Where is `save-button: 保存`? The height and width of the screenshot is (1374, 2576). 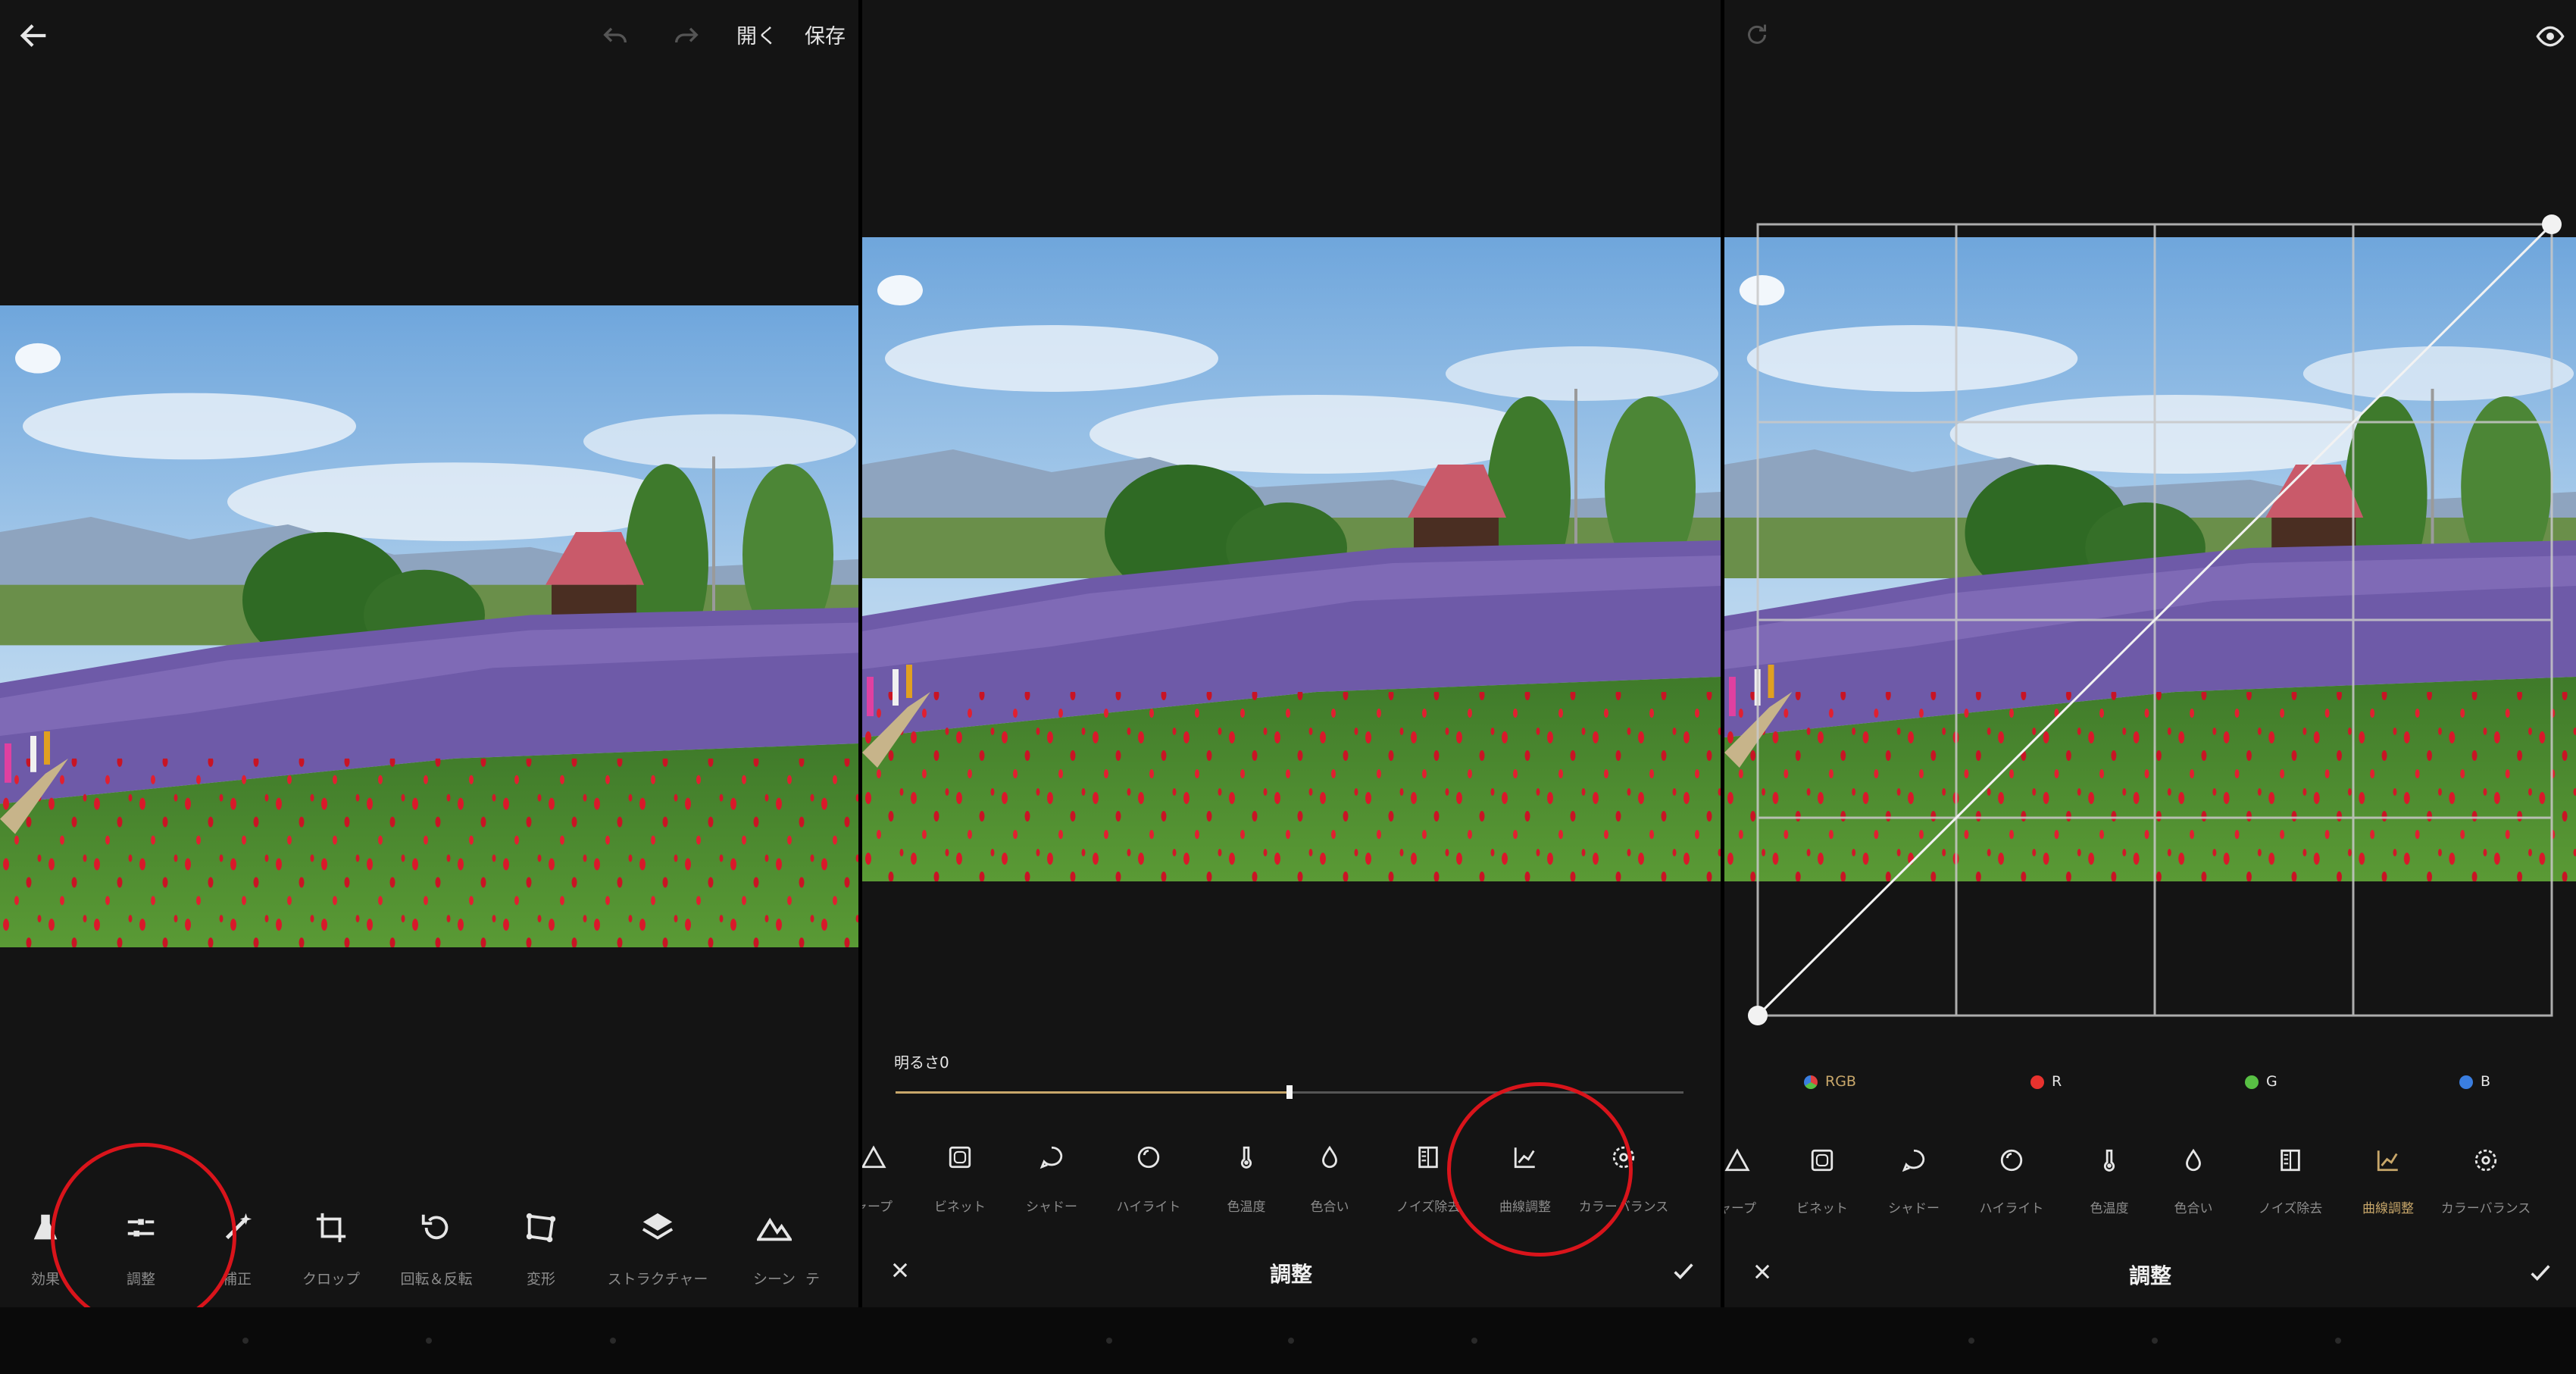
save-button: 保存 is located at coordinates (825, 35).